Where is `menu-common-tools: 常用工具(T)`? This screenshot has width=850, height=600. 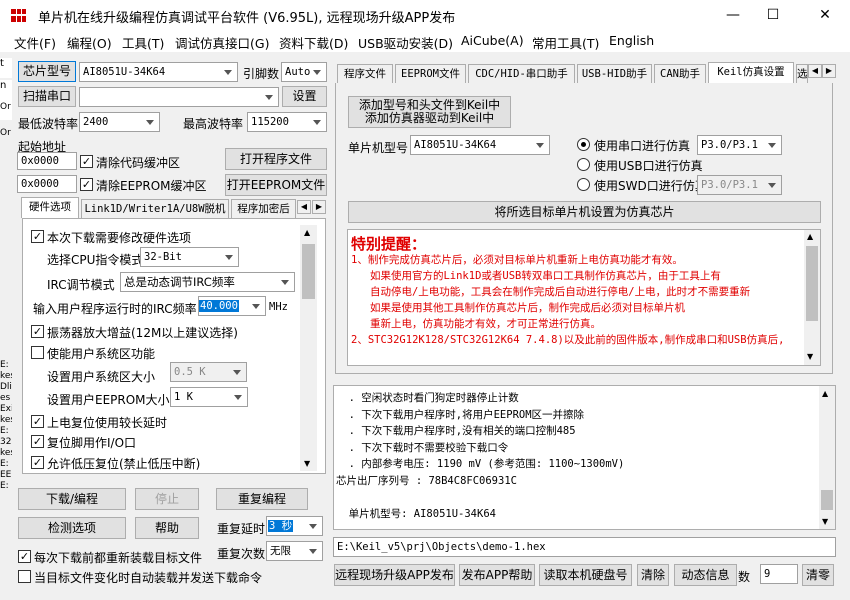 menu-common-tools: 常用工具(T) is located at coordinates (565, 42).